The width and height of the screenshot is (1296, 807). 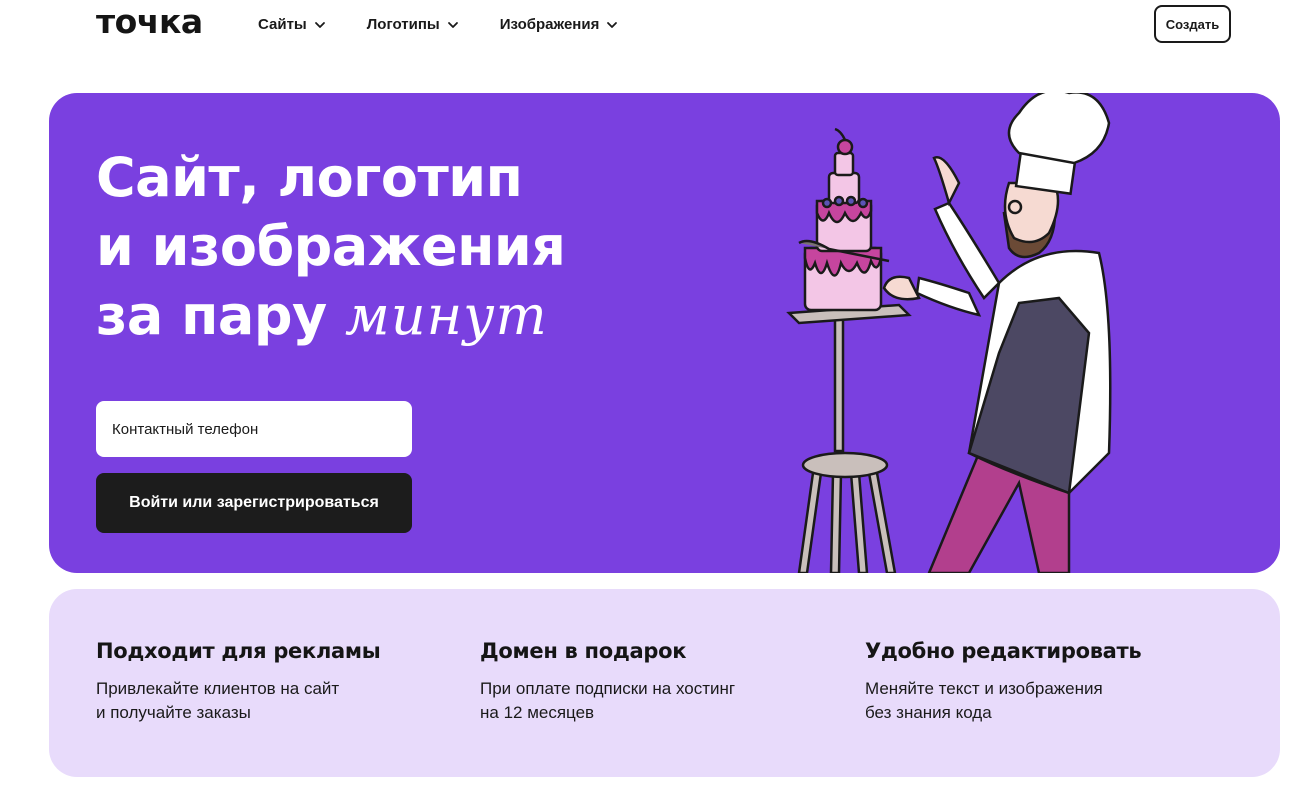 I want to click on nav-sites: Сайты, so click(x=292, y=24).